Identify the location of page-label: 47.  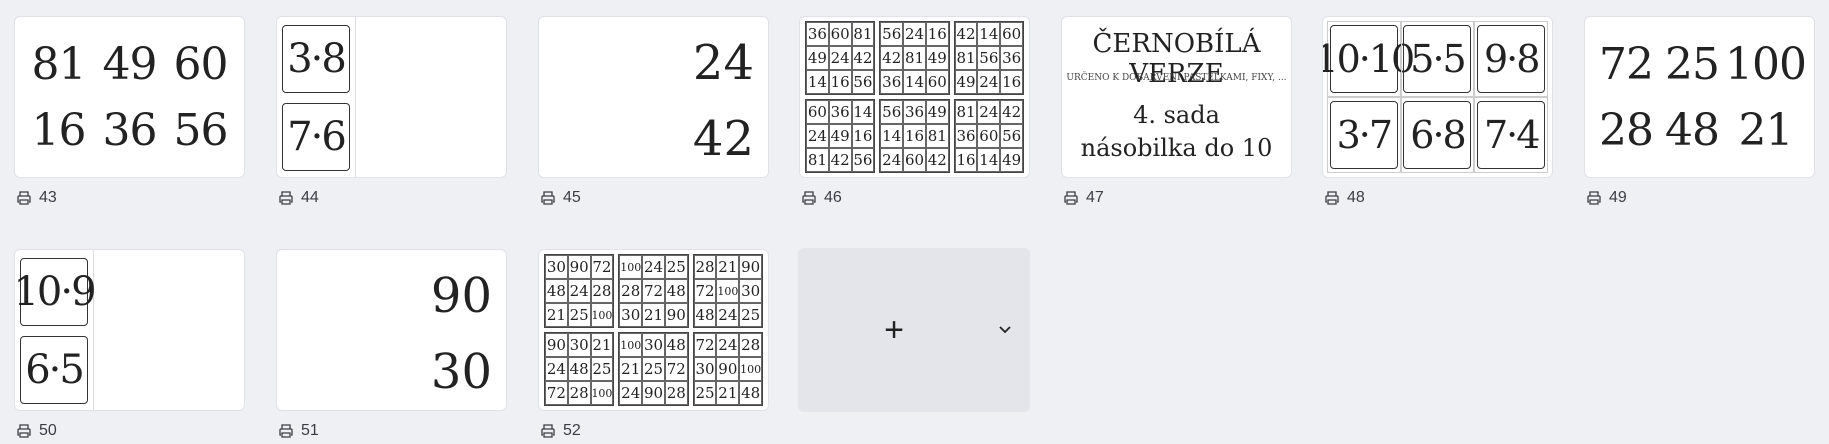
(1083, 198).